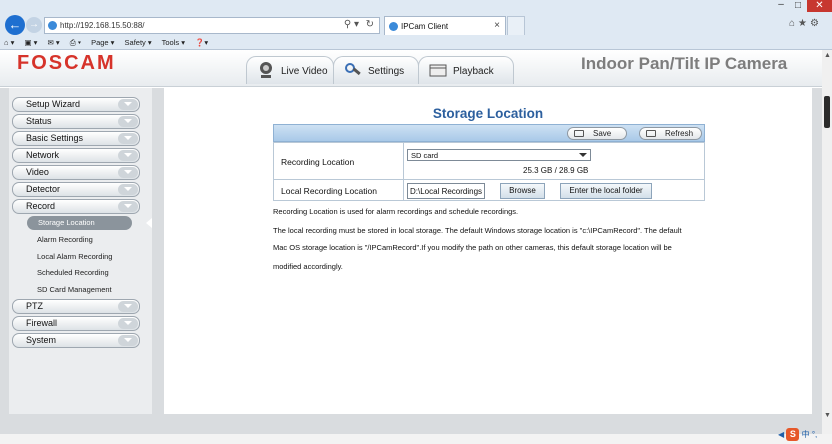  What do you see at coordinates (39, 121) in the screenshot?
I see `menu-label: Status` at bounding box center [39, 121].